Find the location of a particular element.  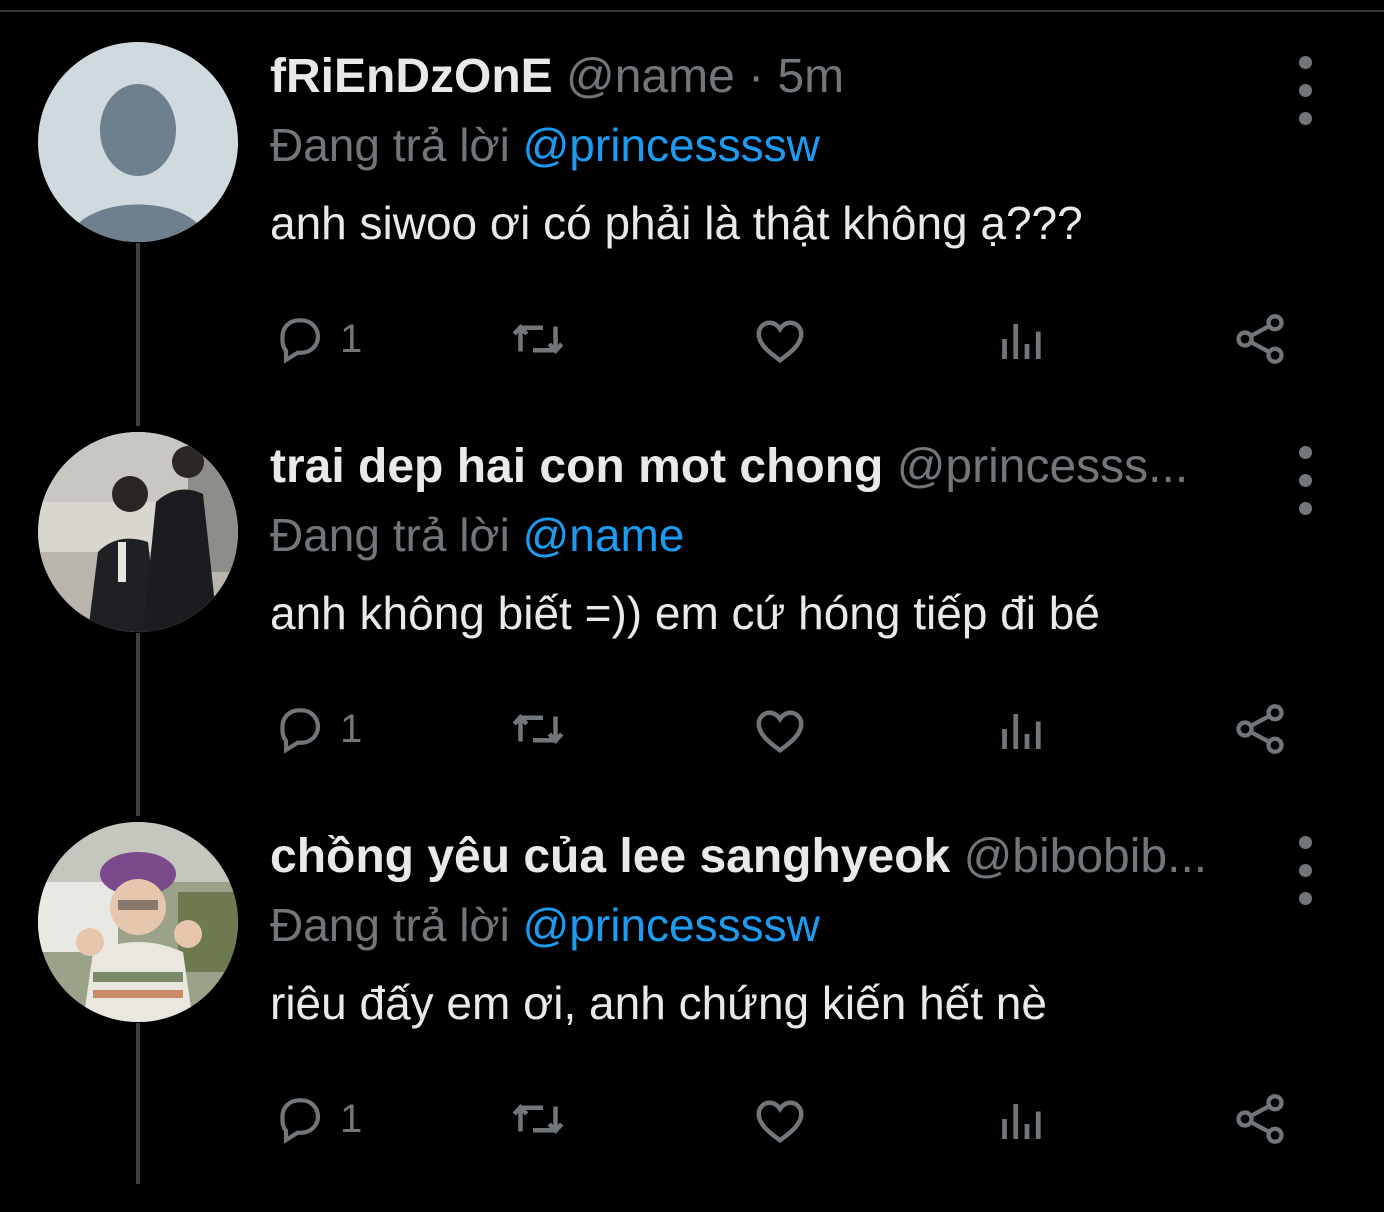

replying-to: Đang trả lời @name is located at coordinates (770, 535).